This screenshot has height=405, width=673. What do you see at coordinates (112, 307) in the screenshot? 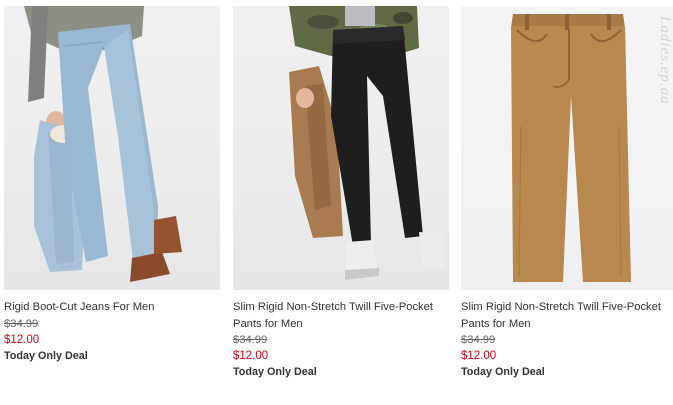
I see `product-name-link: Rigid Boot-Cut Jeans For Men` at bounding box center [112, 307].